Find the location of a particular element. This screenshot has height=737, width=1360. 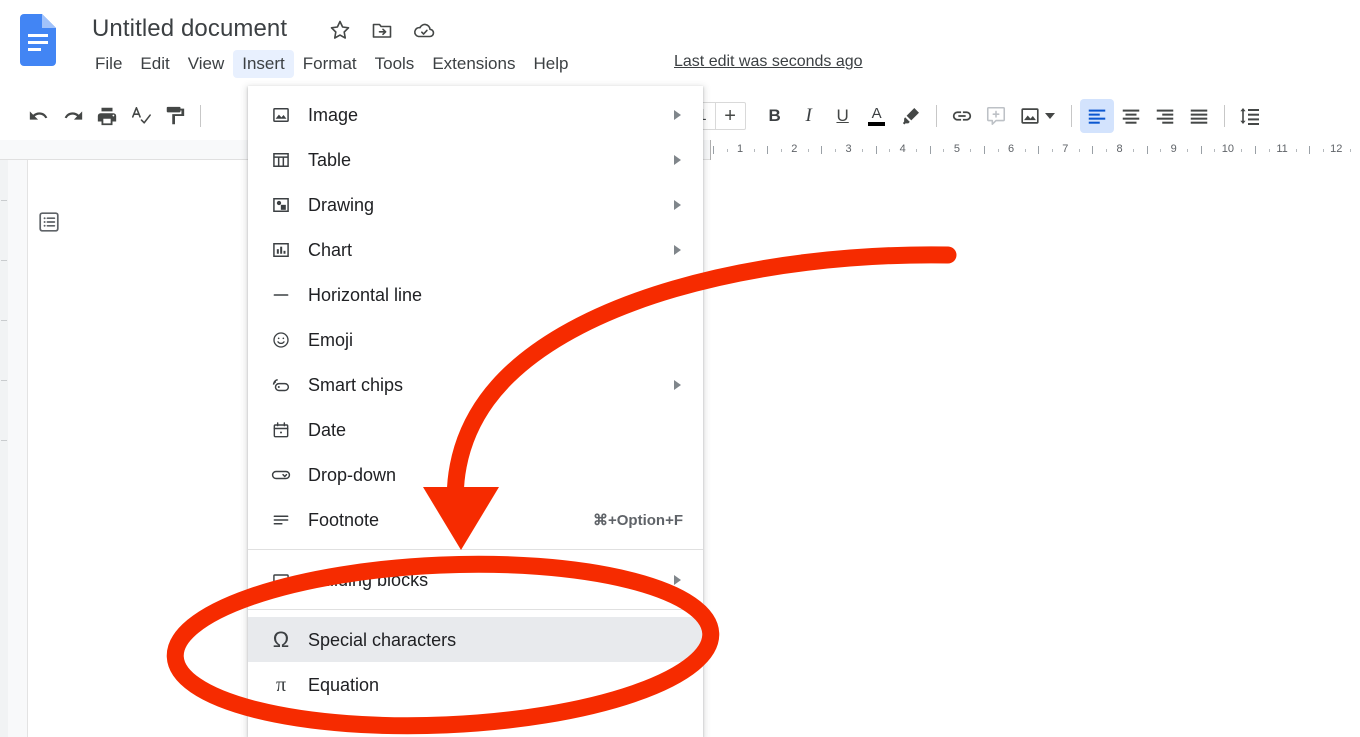

menu-option-label: Image is located at coordinates (333, 114).